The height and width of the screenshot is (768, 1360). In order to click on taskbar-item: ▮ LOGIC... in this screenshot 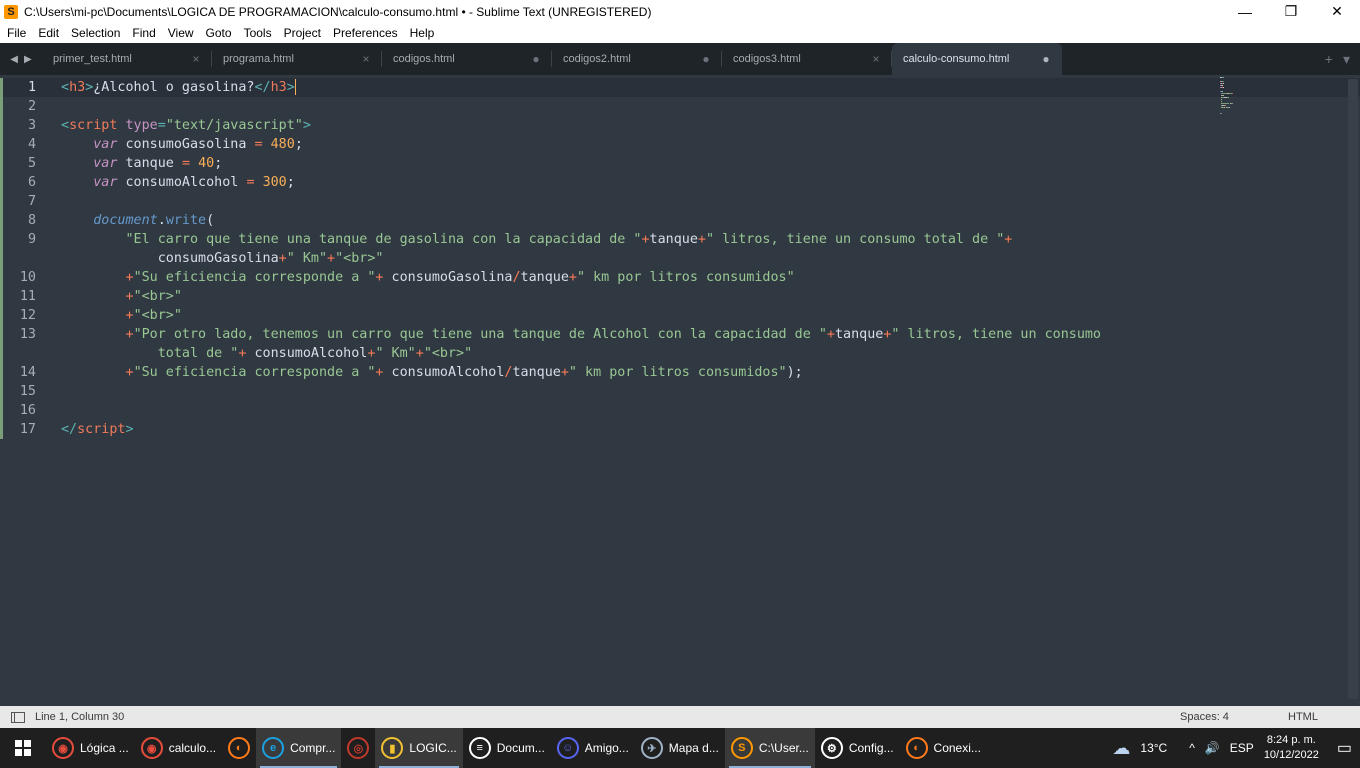, I will do `click(419, 748)`.